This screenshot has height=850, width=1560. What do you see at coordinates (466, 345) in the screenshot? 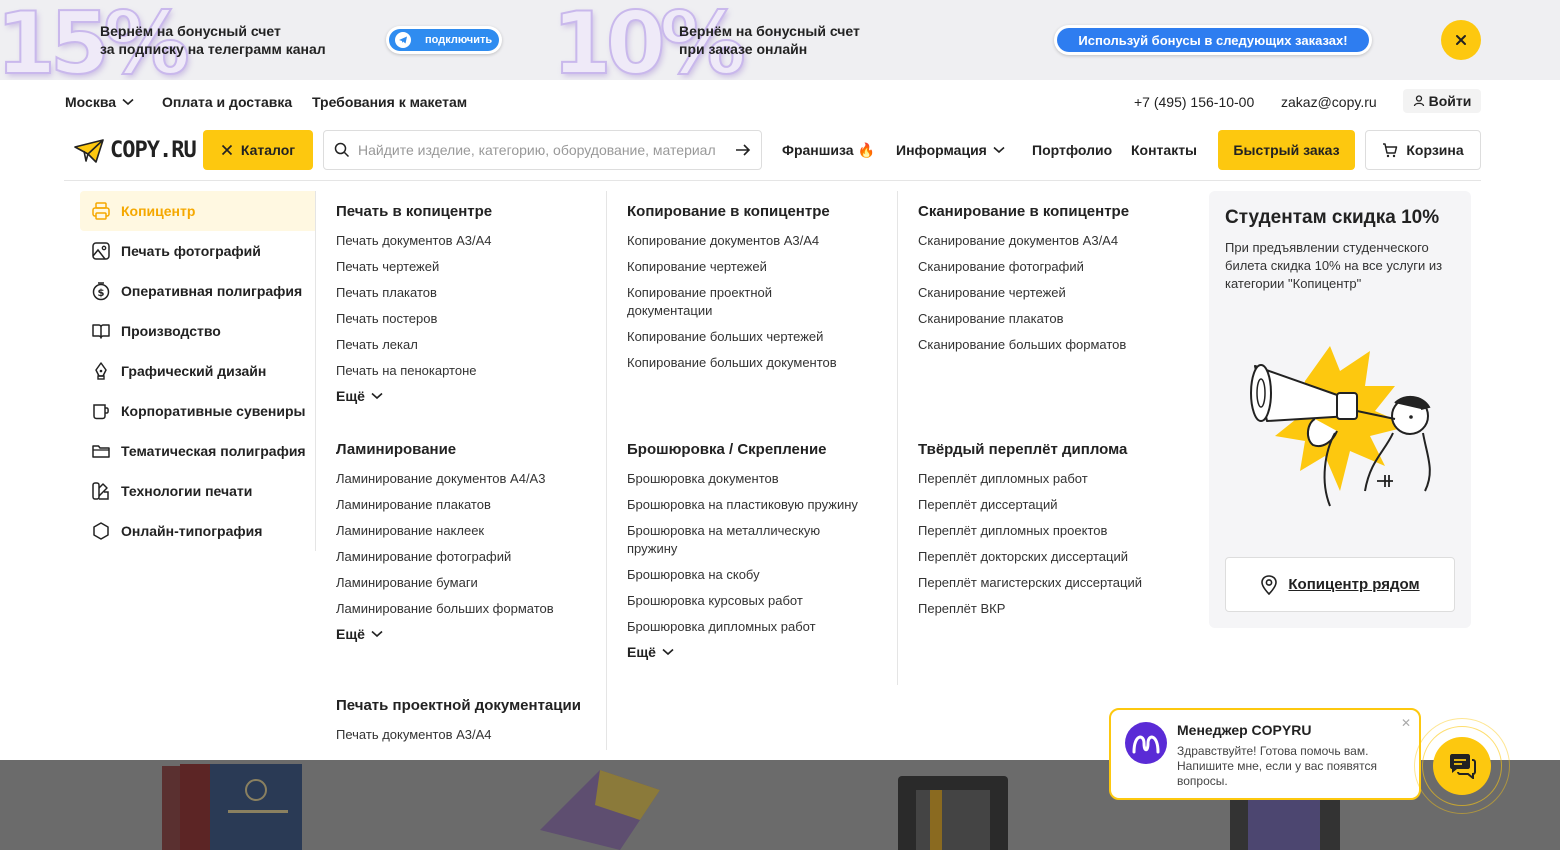
I see `menu-link: Печать лекал` at bounding box center [466, 345].